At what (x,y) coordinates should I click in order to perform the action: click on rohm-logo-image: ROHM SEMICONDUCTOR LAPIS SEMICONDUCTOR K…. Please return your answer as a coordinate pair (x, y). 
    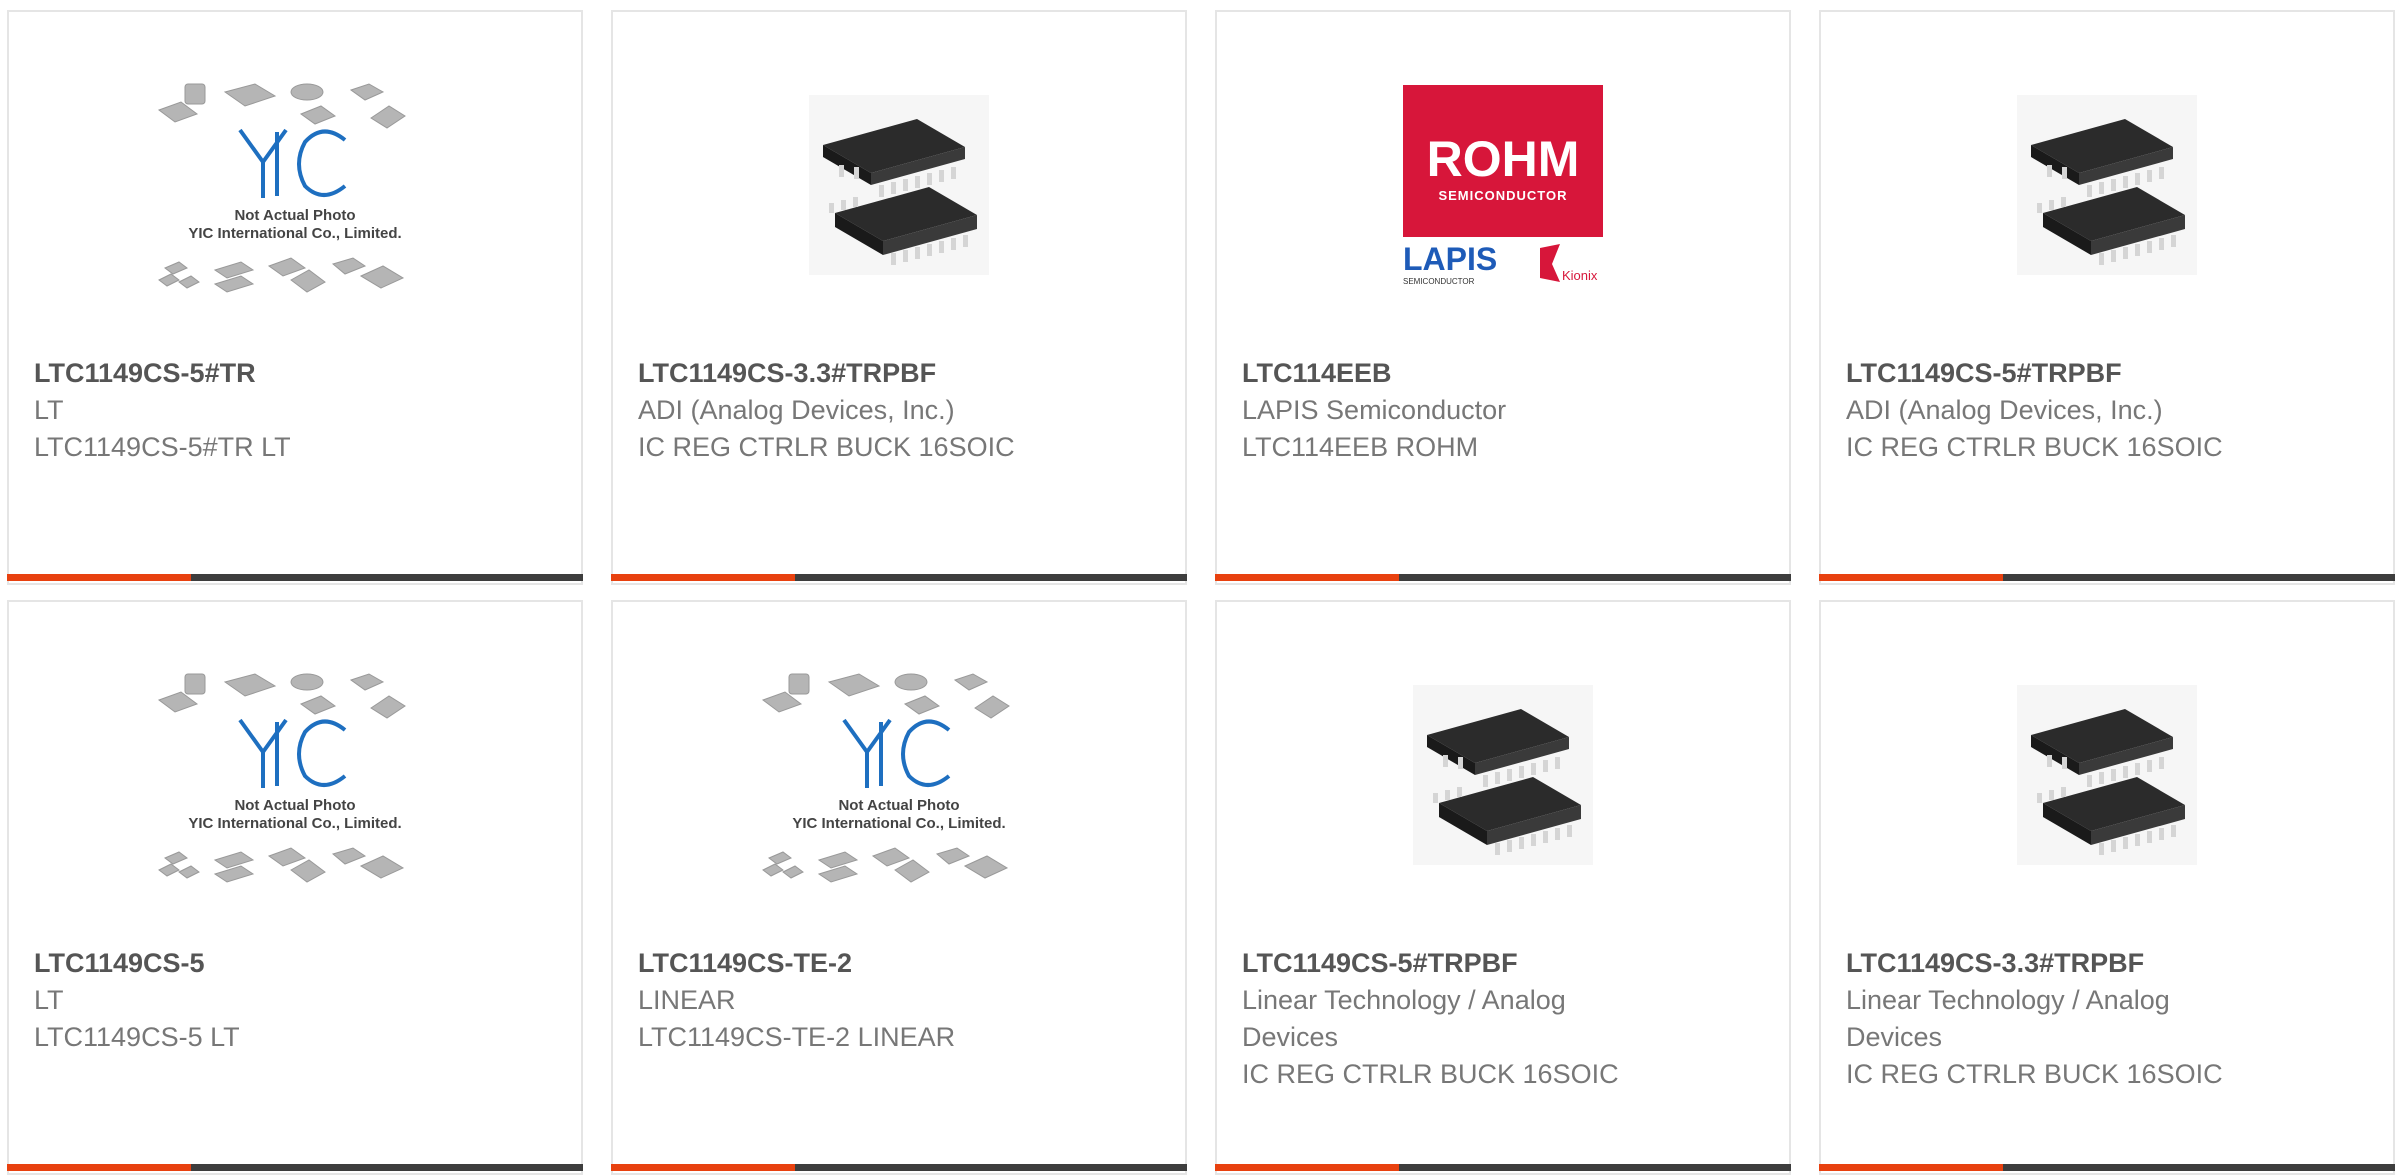
    Looking at the image, I should click on (1503, 185).